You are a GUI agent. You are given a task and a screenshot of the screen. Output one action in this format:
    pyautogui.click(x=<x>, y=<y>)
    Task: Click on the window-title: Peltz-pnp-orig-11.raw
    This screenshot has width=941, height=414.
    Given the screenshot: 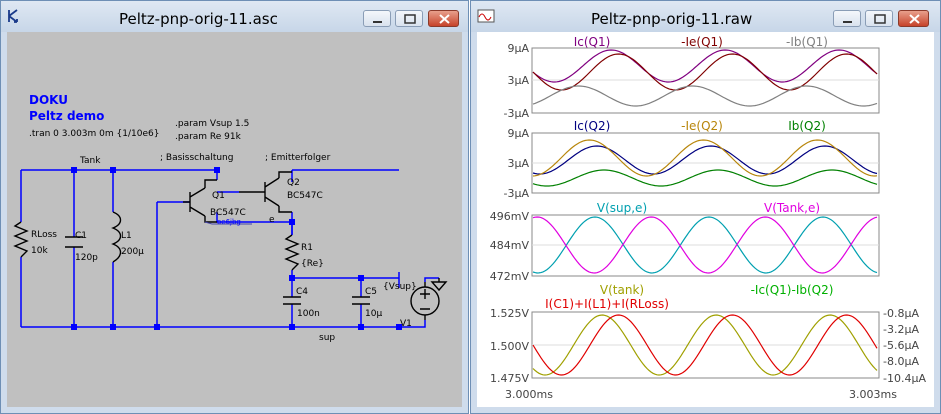 What is the action you would take?
    pyautogui.click(x=672, y=19)
    